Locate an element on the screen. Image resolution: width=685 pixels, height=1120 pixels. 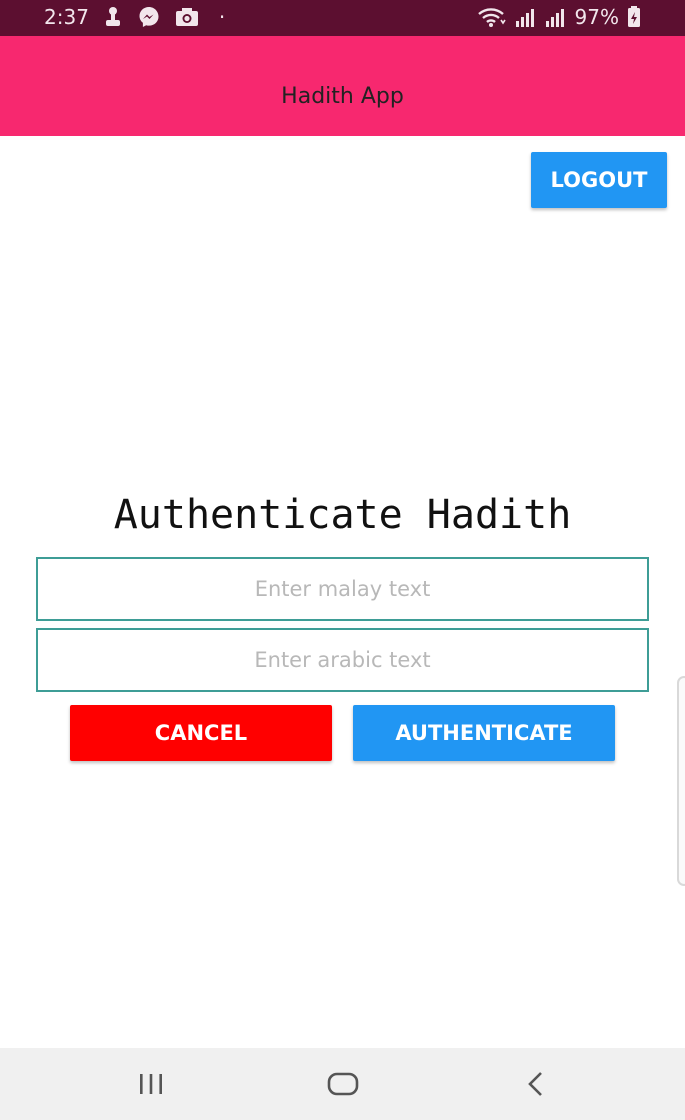
status-right: 97% is located at coordinates (559, 17).